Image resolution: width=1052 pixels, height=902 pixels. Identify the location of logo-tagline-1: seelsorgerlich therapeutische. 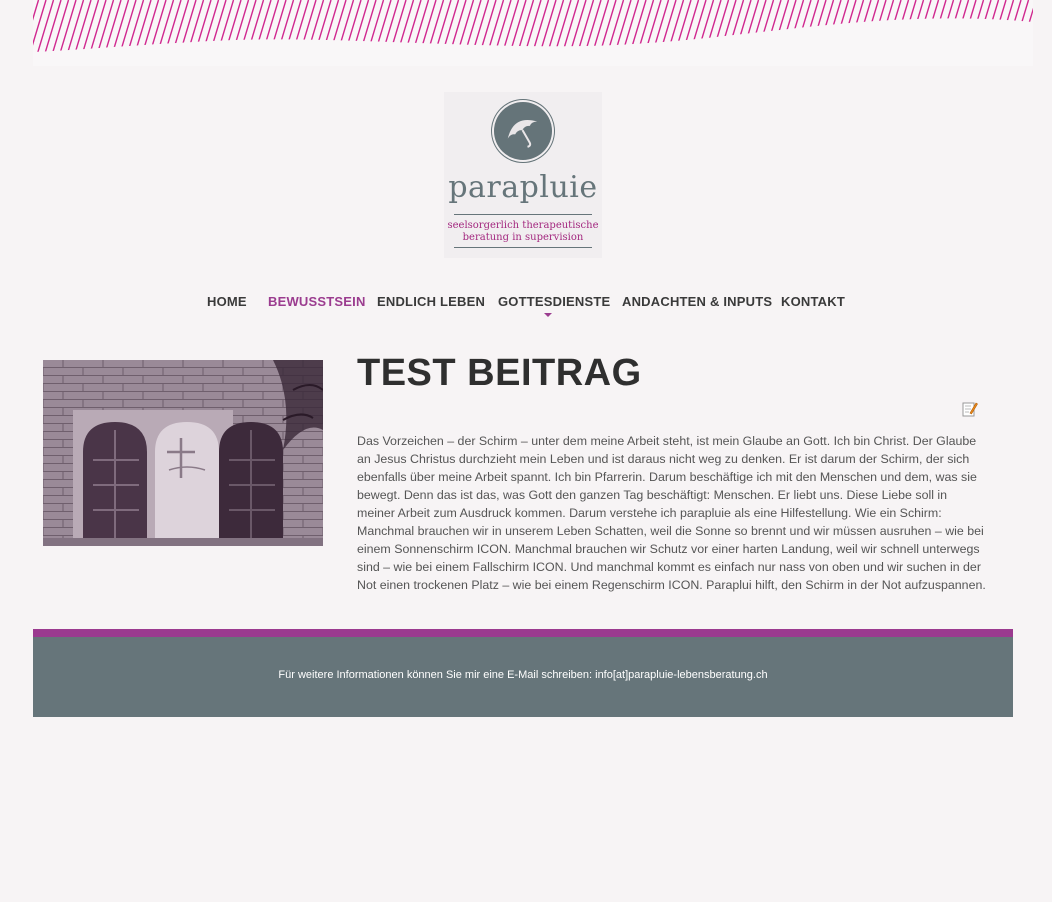
(523, 225).